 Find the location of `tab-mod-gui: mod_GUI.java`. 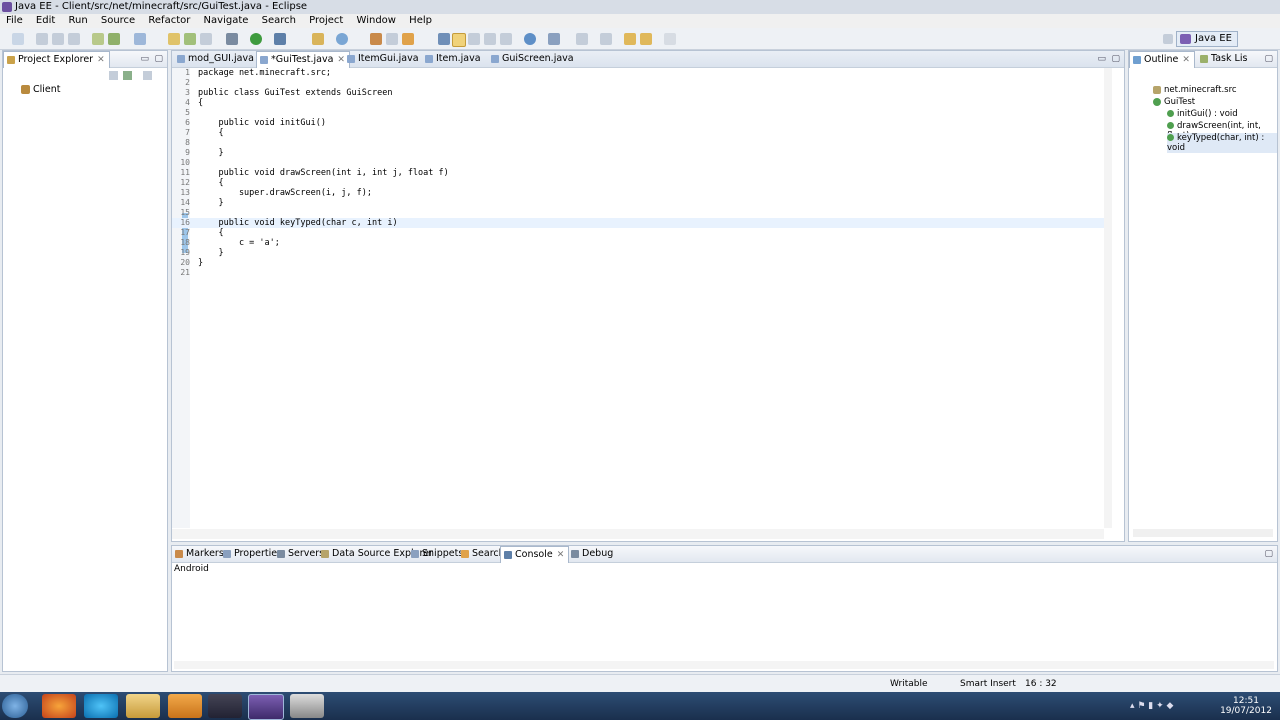

tab-mod-gui: mod_GUI.java is located at coordinates (216, 59).